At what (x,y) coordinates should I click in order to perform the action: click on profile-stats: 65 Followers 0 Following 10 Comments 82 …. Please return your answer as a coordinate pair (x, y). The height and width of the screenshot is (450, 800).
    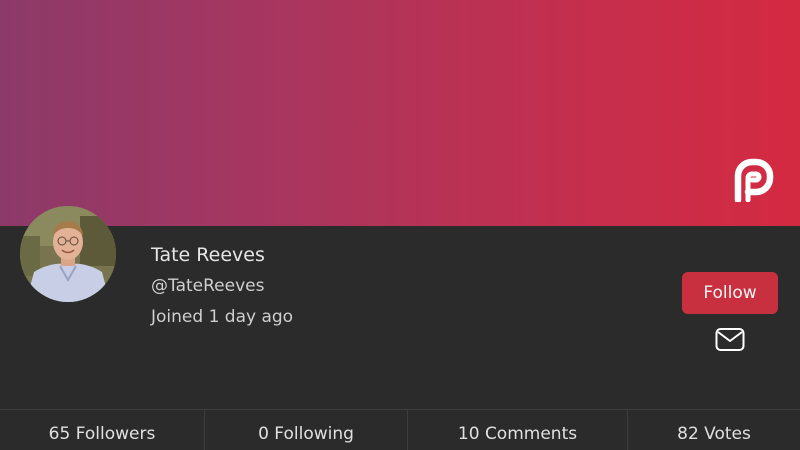
    Looking at the image, I should click on (400, 429).